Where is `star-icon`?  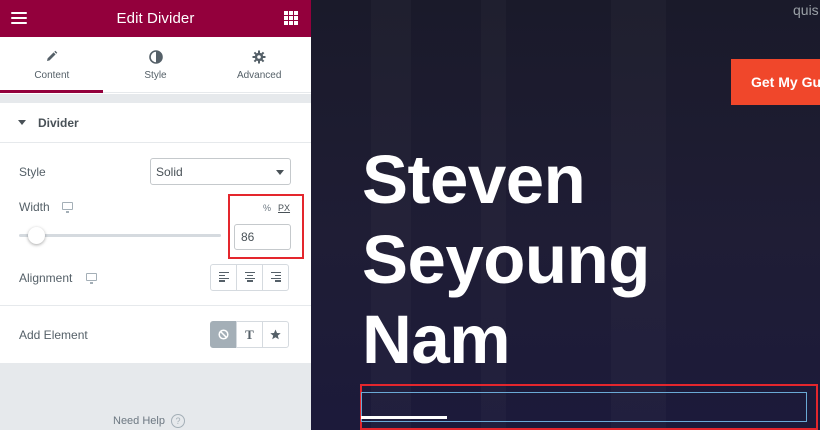 star-icon is located at coordinates (275, 334).